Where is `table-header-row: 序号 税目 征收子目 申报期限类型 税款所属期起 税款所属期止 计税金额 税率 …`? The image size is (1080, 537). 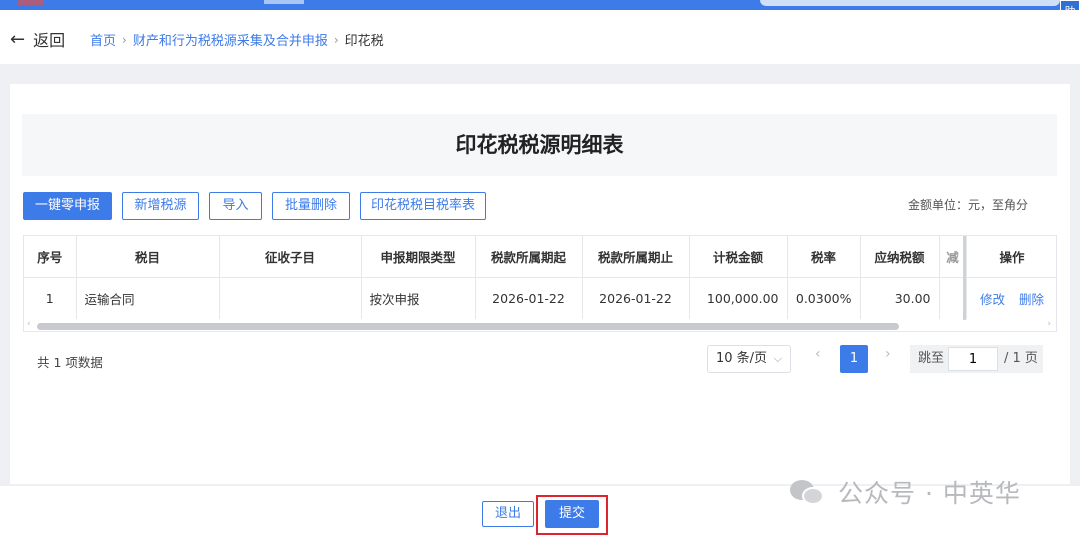
table-header-row: 序号 税目 征收子目 申报期限类型 税款所属期起 税款所属期止 计税金额 税率 … is located at coordinates (540, 257).